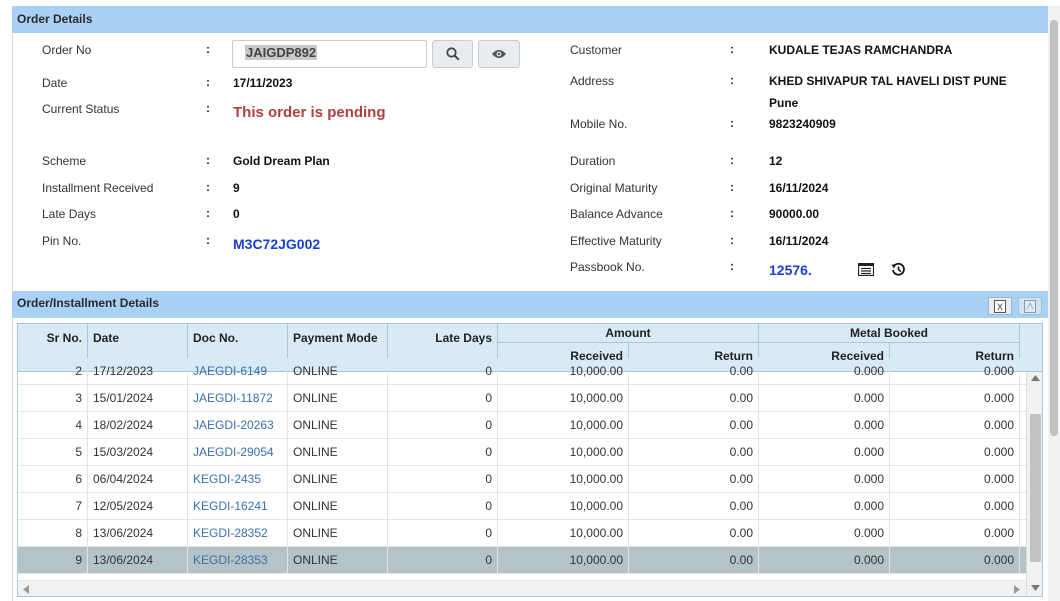  I want to click on customer-value: KUDALE TEJAS RAMCHANDRA, so click(861, 50).